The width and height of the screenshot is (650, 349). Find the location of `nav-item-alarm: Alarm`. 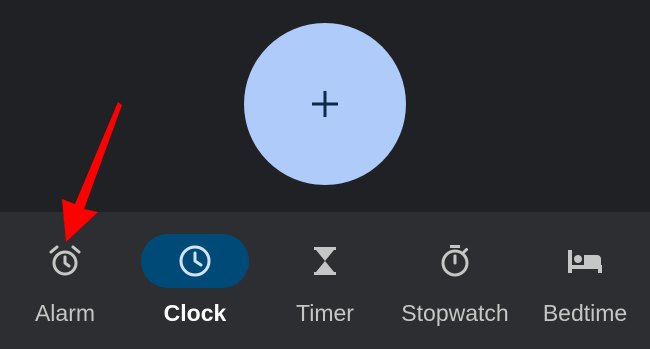

nav-item-alarm: Alarm is located at coordinates (65, 280).